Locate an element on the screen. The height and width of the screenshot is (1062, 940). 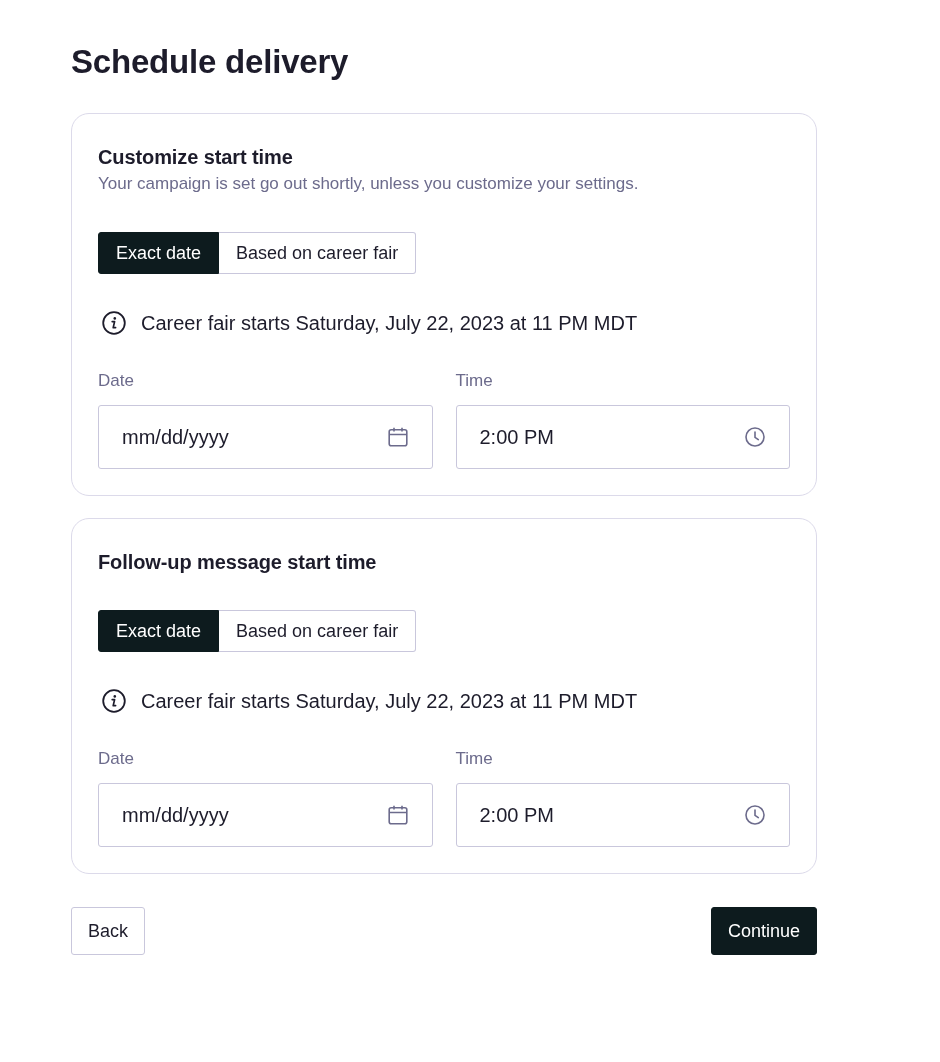
section-heading: Follow-up message start time is located at coordinates (238, 562).